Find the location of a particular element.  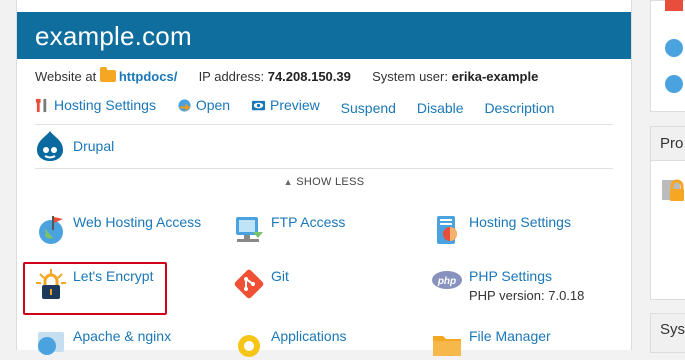

file-manager-tile: File Manager is located at coordinates (491, 344).